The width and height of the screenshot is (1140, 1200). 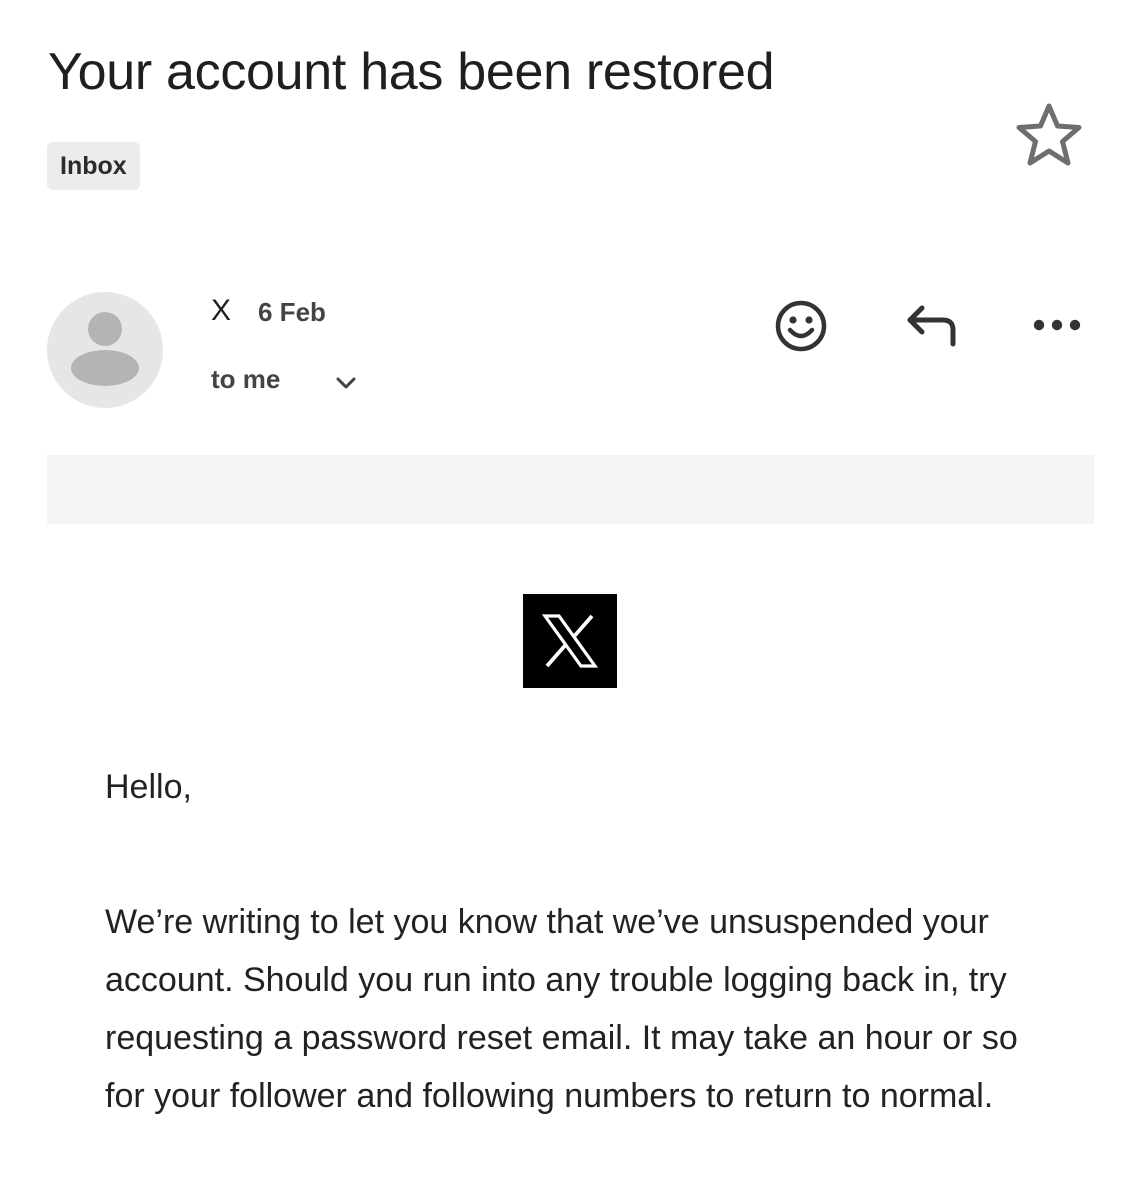 I want to click on reply-icon, so click(x=931, y=326).